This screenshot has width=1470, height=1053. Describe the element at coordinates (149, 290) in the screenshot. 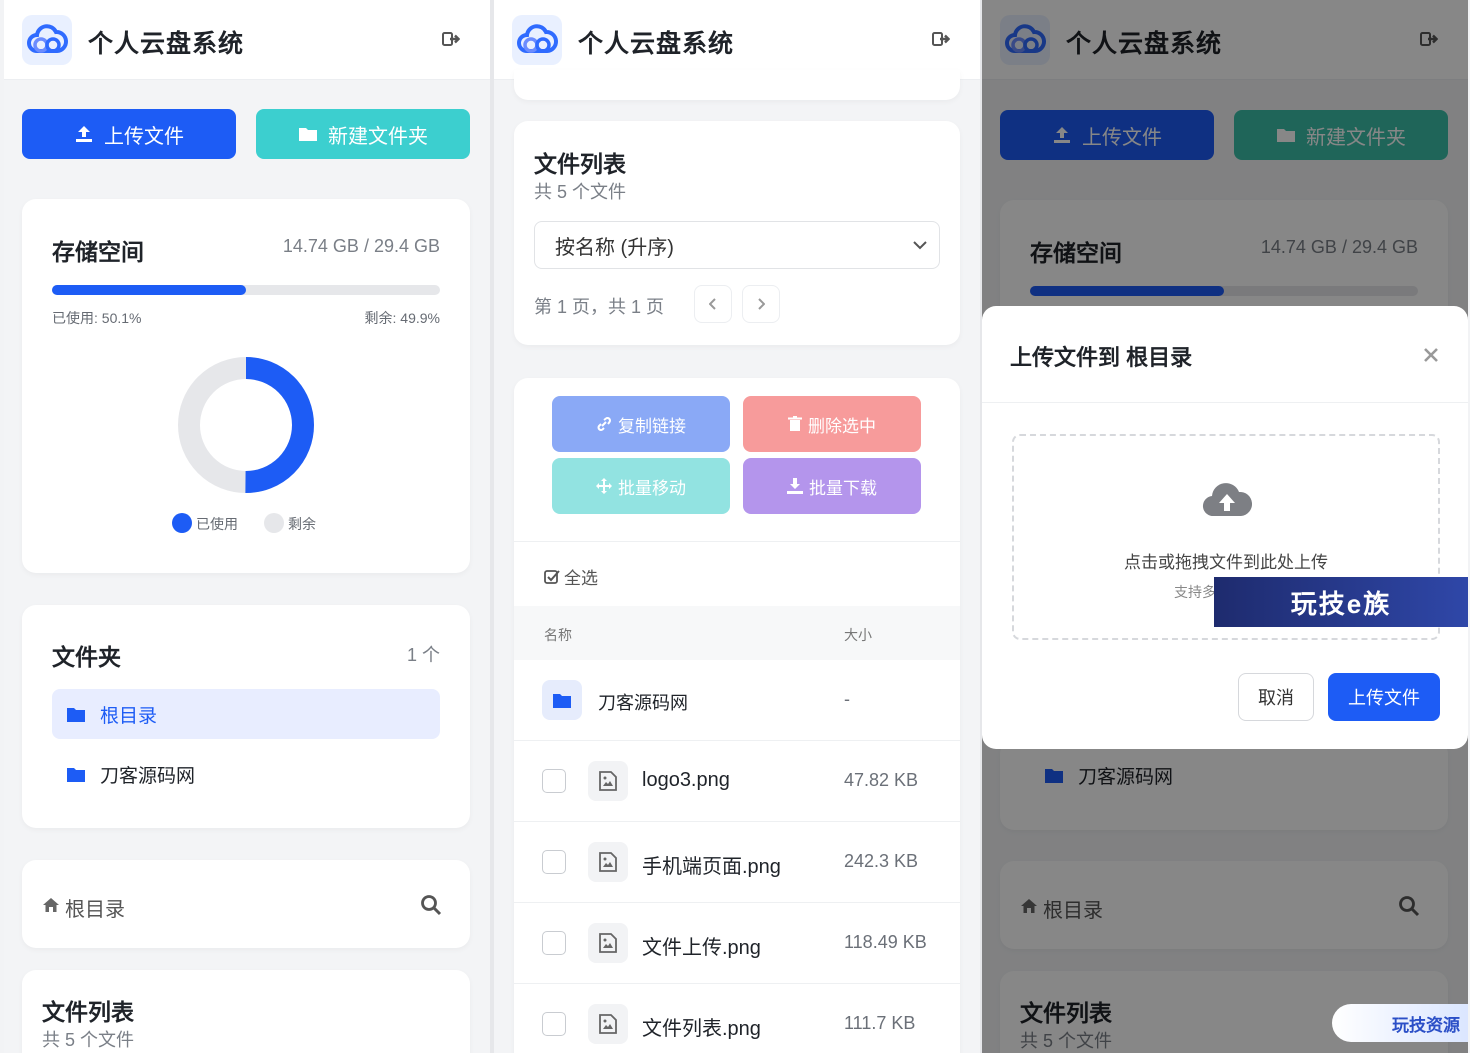

I see `storage-progress-fill` at that location.